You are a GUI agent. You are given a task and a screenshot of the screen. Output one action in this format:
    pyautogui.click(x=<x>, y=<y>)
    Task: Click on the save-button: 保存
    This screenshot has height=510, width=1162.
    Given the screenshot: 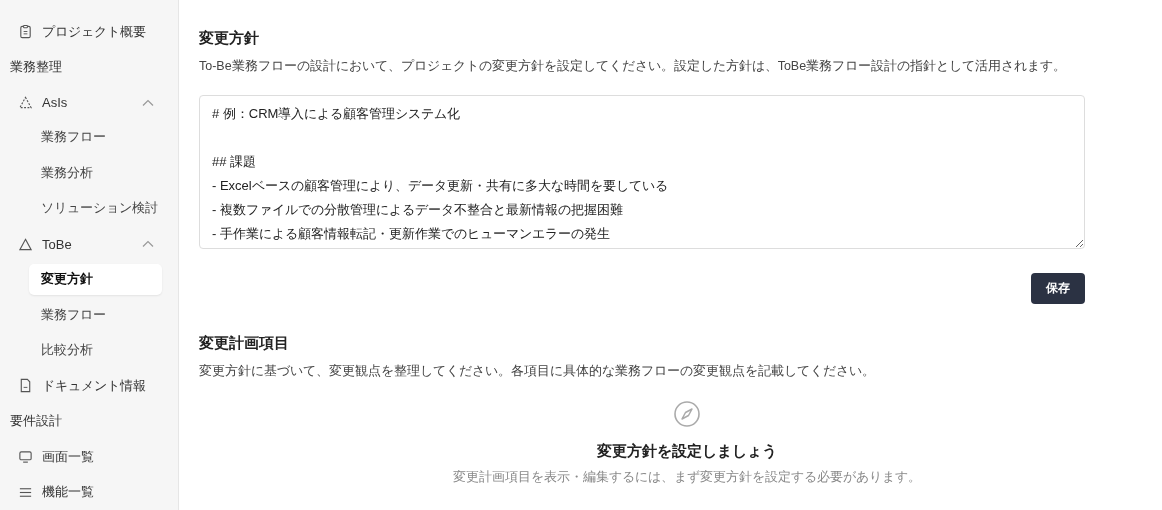 What is the action you would take?
    pyautogui.click(x=1058, y=288)
    